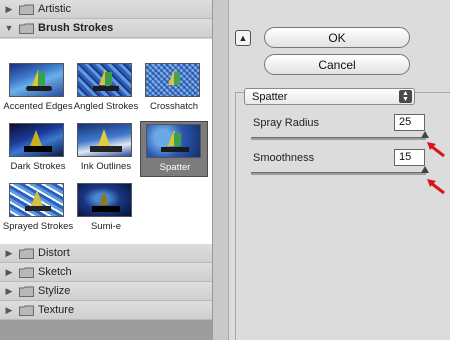 This screenshot has width=450, height=340. What do you see at coordinates (409, 157) in the screenshot?
I see `smoothness-input: 15` at bounding box center [409, 157].